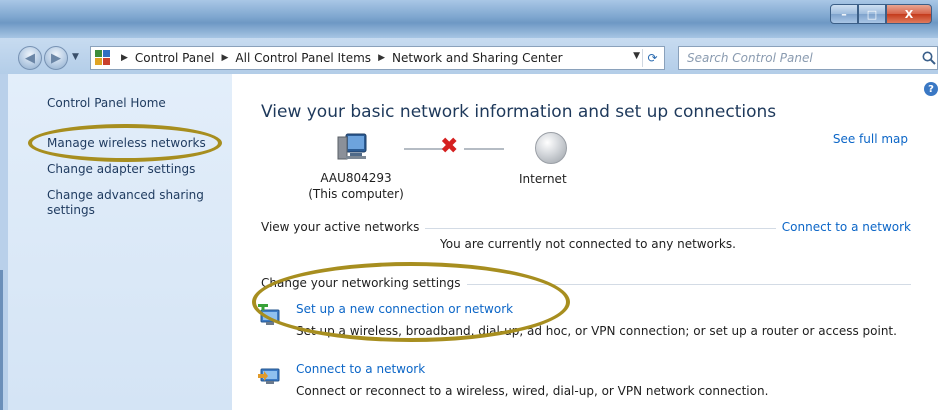 This screenshot has height=410, width=938. I want to click on computer-label: AAU804293 (This computer), so click(356, 186).